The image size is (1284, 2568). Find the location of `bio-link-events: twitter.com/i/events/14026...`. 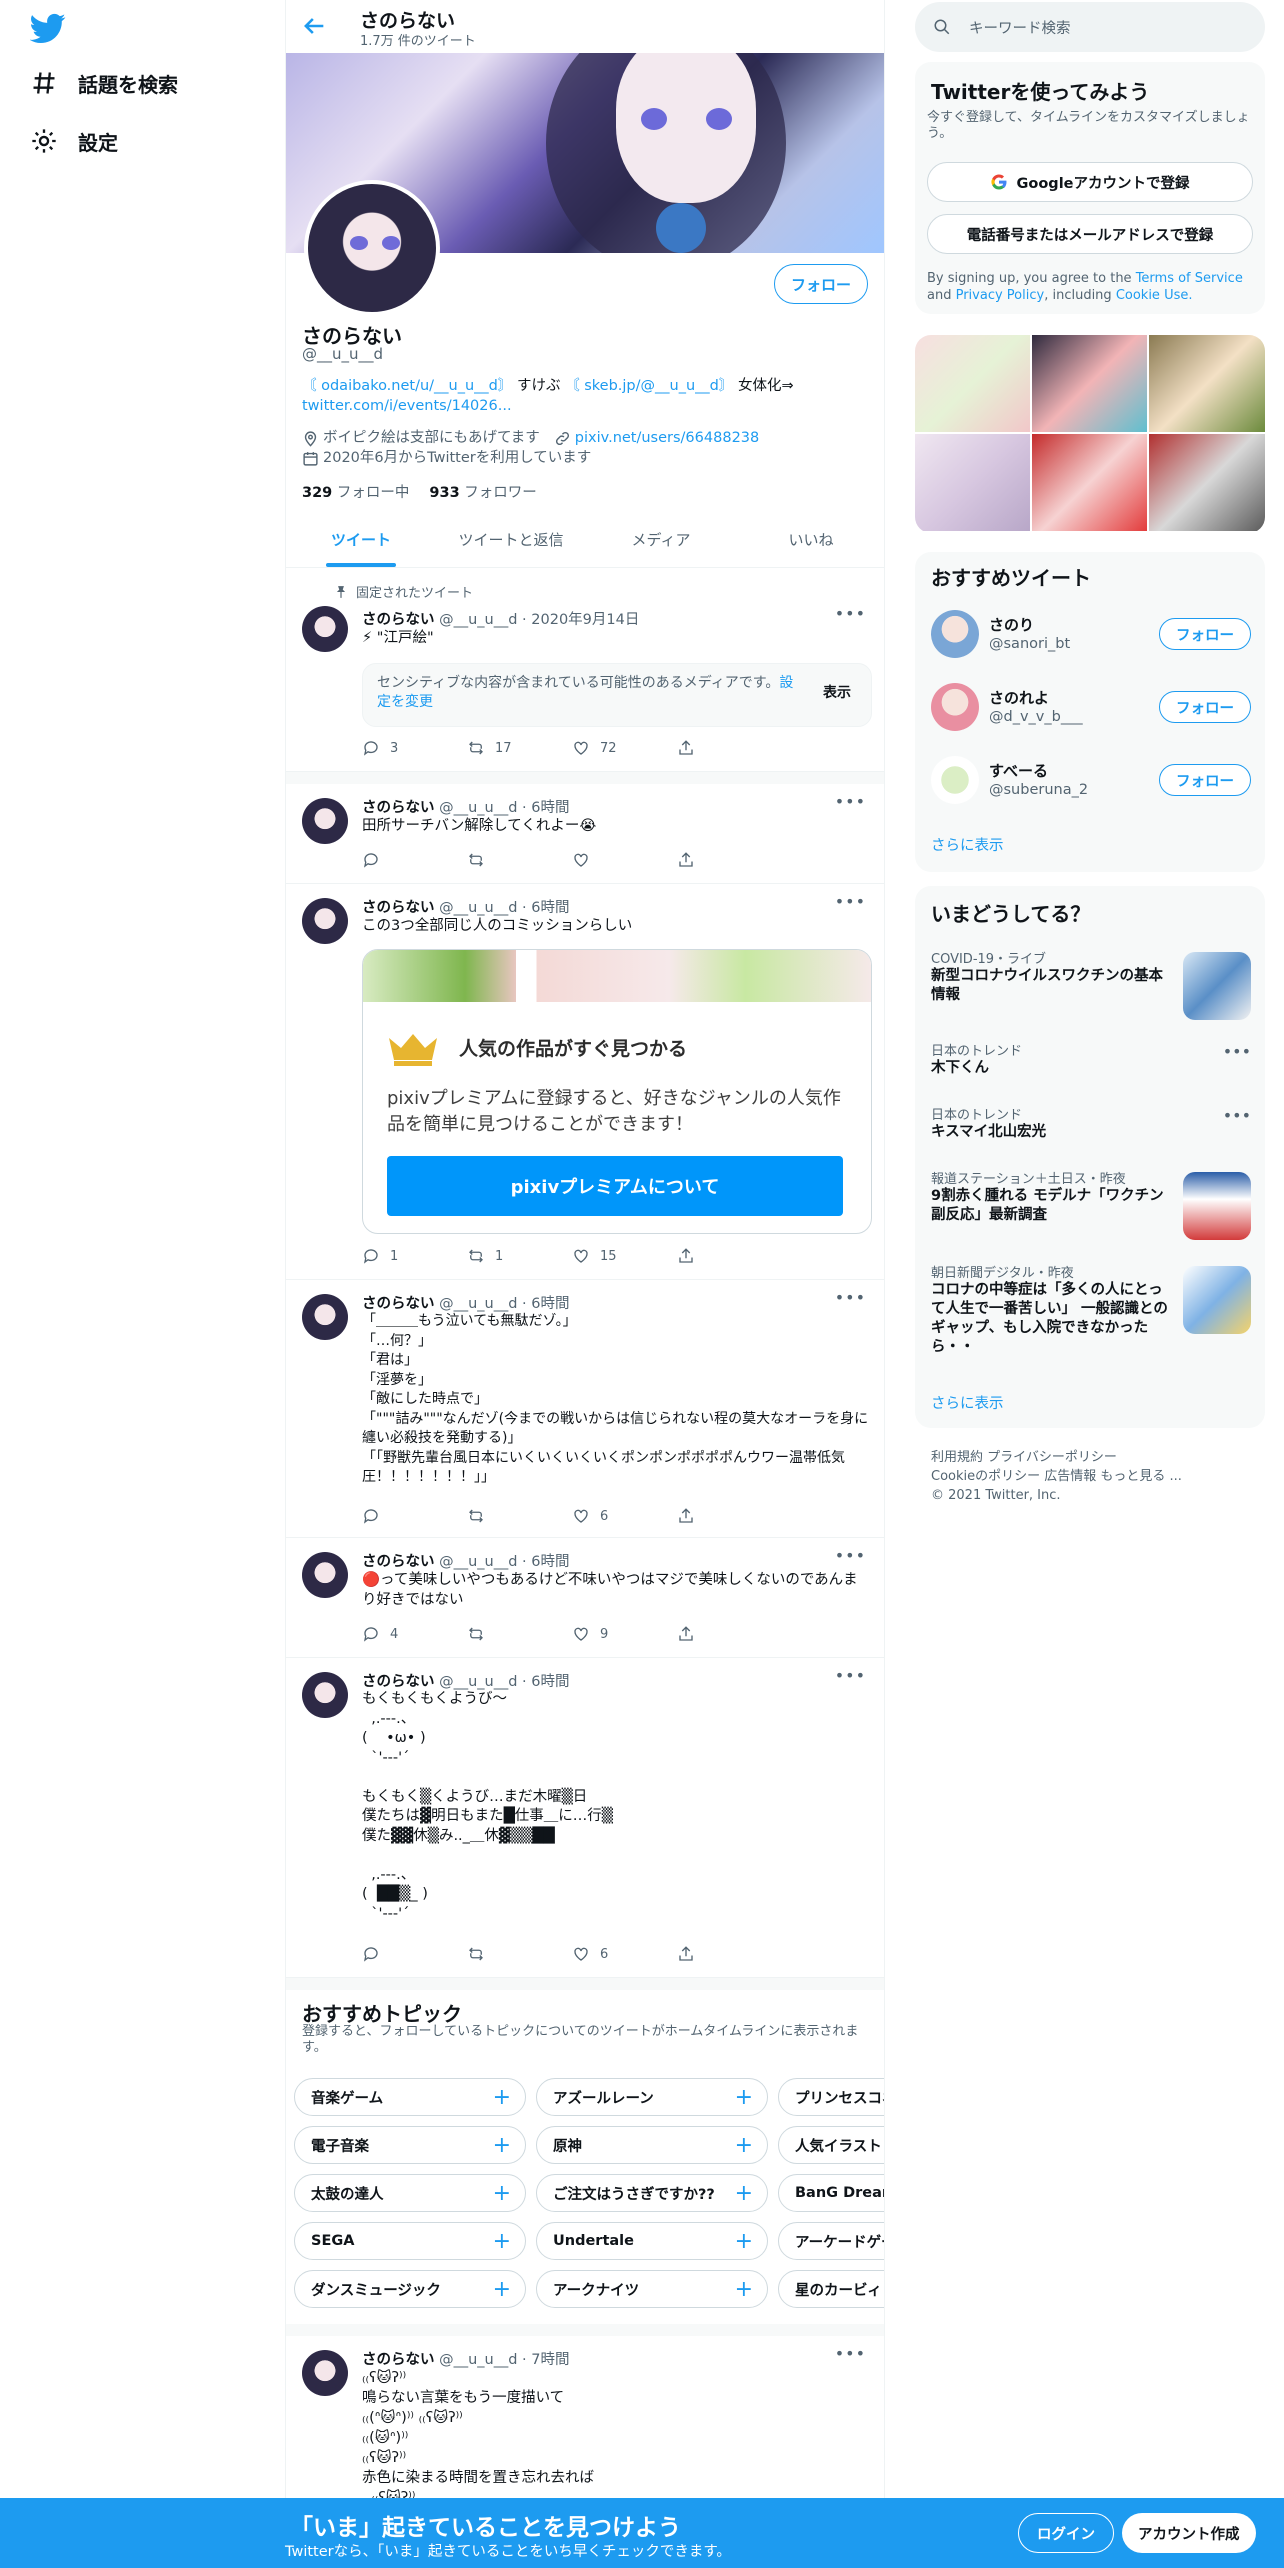

bio-link-events: twitter.com/i/events/14026... is located at coordinates (407, 406).